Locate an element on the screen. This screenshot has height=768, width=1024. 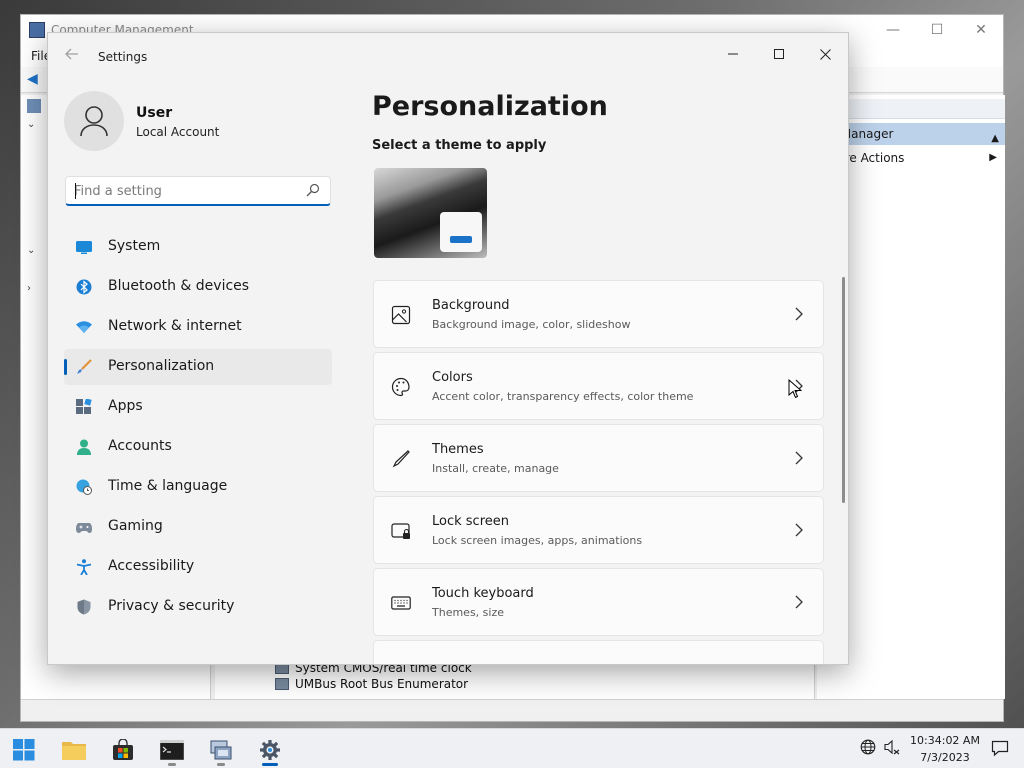
taskbar-computer-management is located at coordinates (221, 750).